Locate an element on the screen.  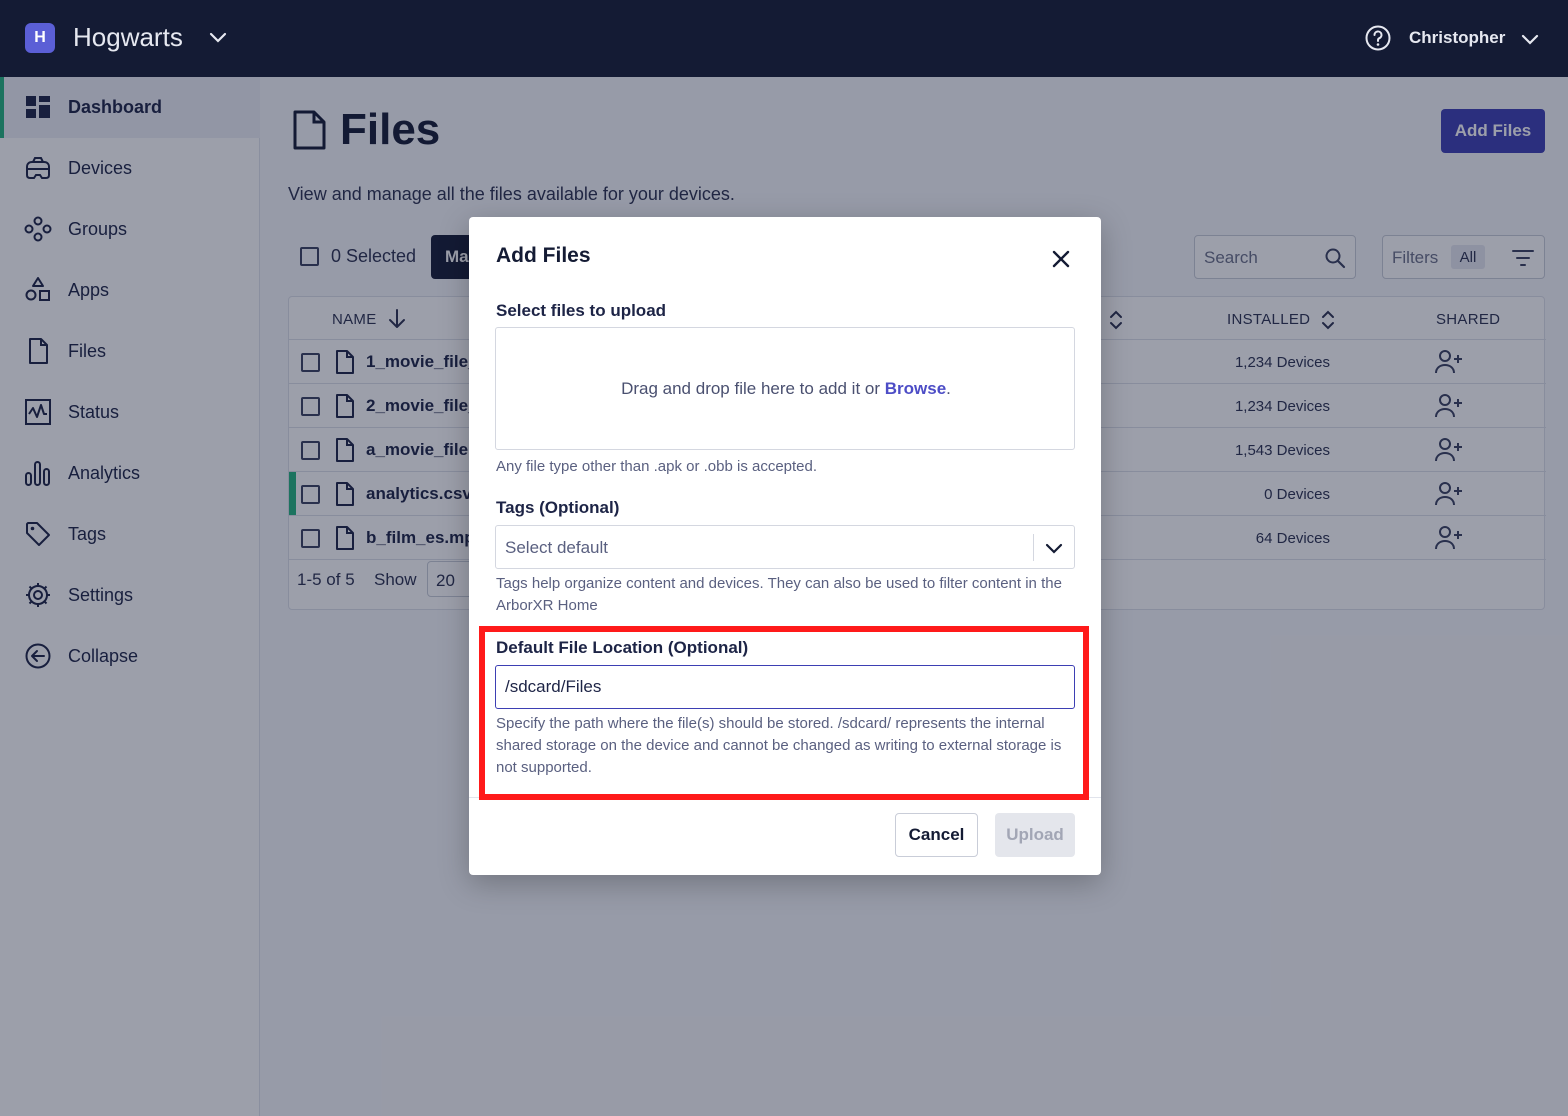
modal-footer-divider is located at coordinates (785, 797).